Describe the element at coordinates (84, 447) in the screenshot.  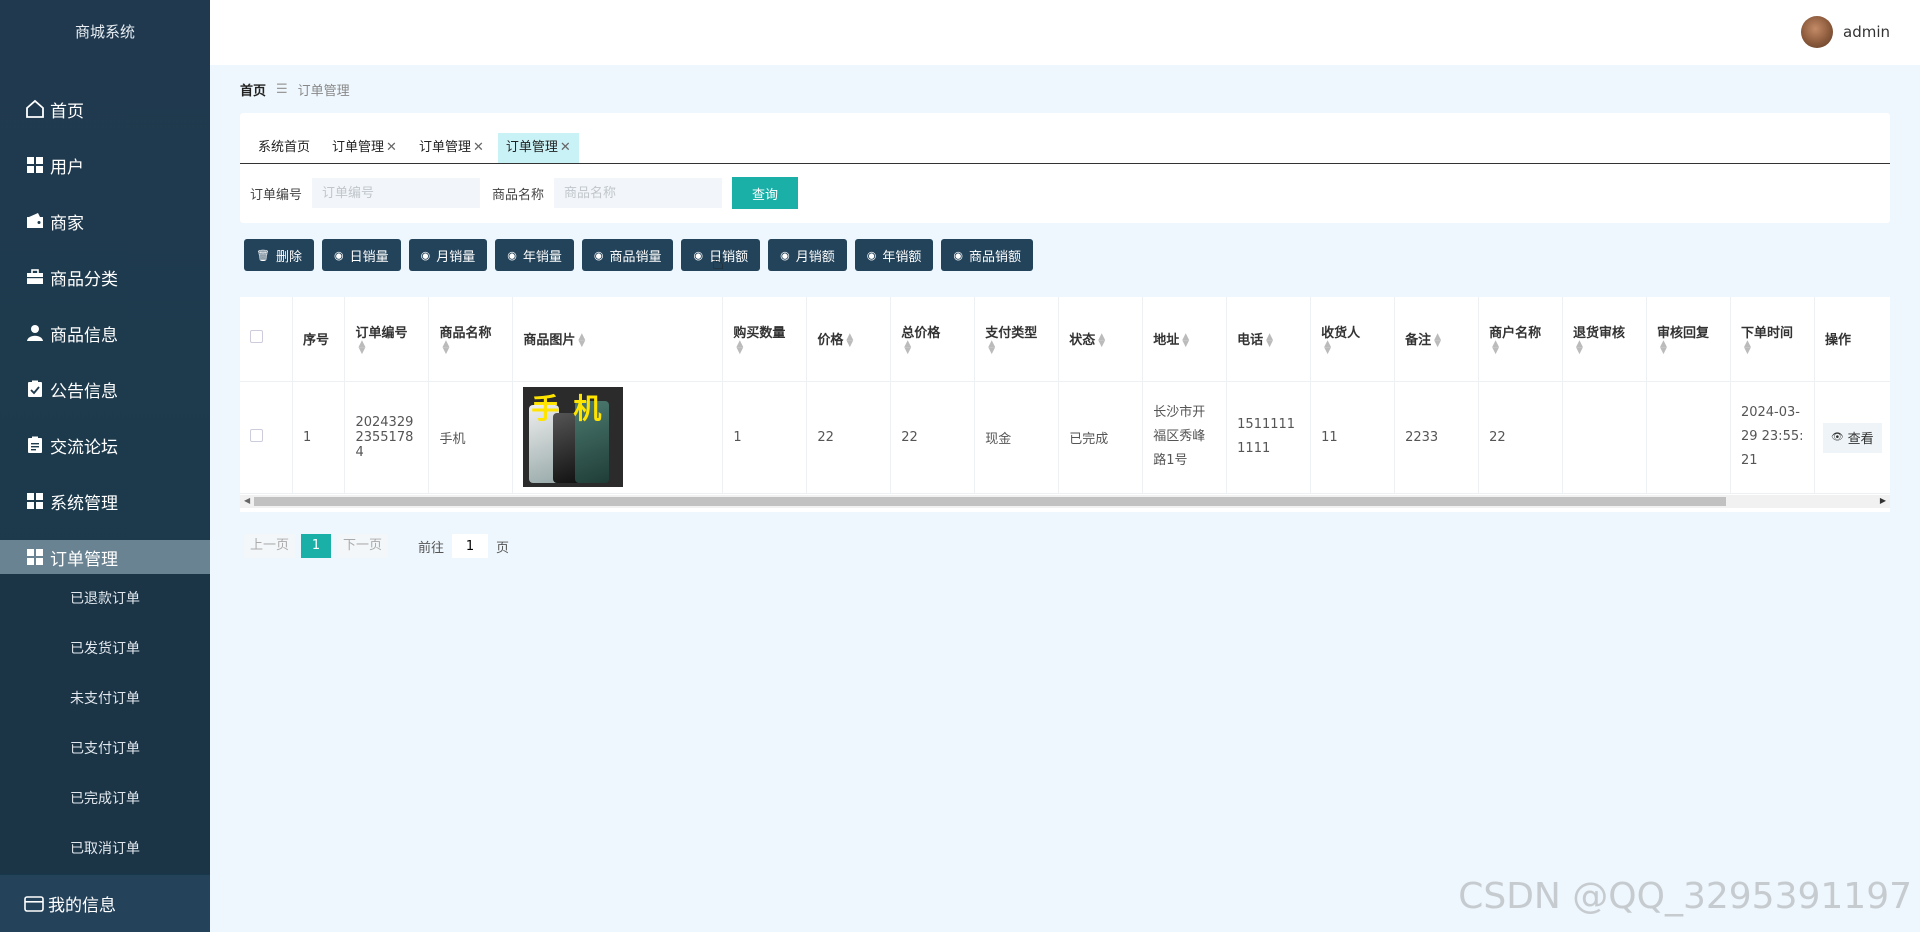
I see `sidebar-item-label: 交流论坛` at that location.